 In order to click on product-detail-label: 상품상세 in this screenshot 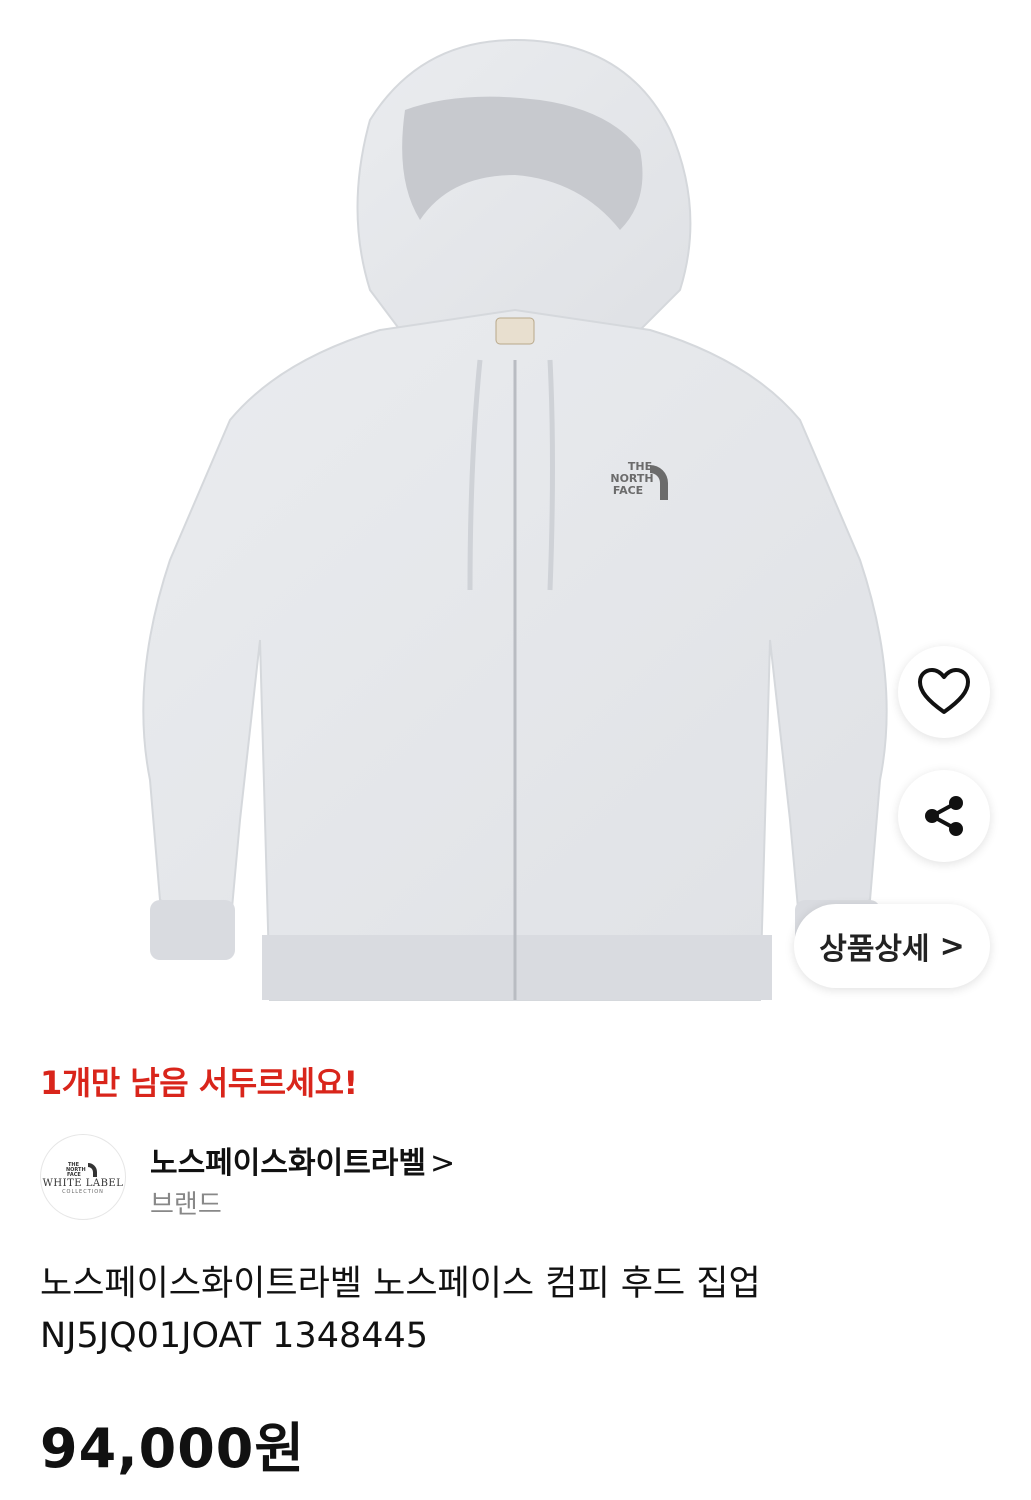, I will do `click(874, 949)`.